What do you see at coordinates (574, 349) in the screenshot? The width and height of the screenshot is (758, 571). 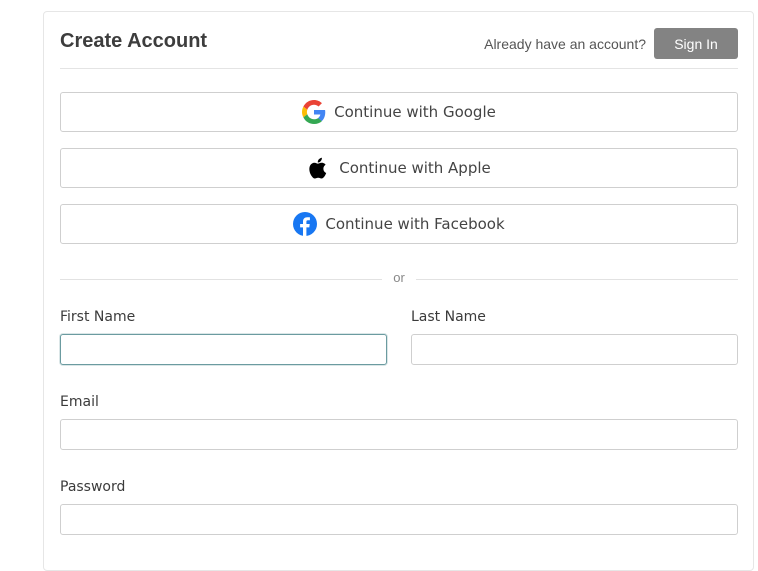 I see `last-name-input` at bounding box center [574, 349].